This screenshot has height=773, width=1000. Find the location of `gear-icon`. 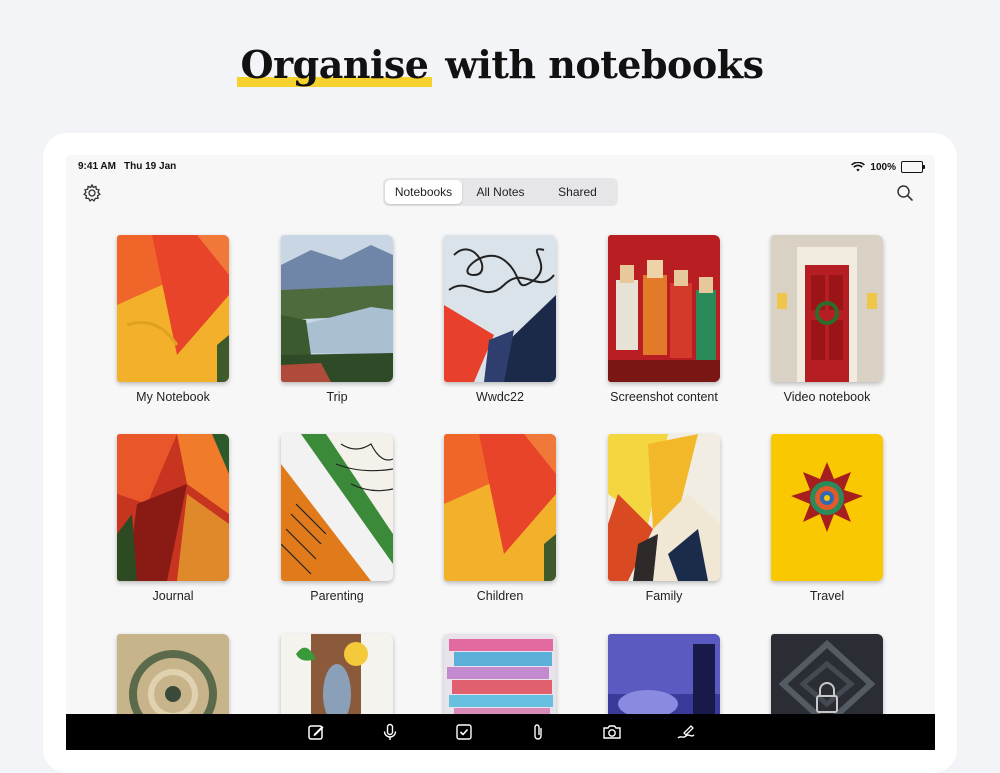

gear-icon is located at coordinates (92, 193).